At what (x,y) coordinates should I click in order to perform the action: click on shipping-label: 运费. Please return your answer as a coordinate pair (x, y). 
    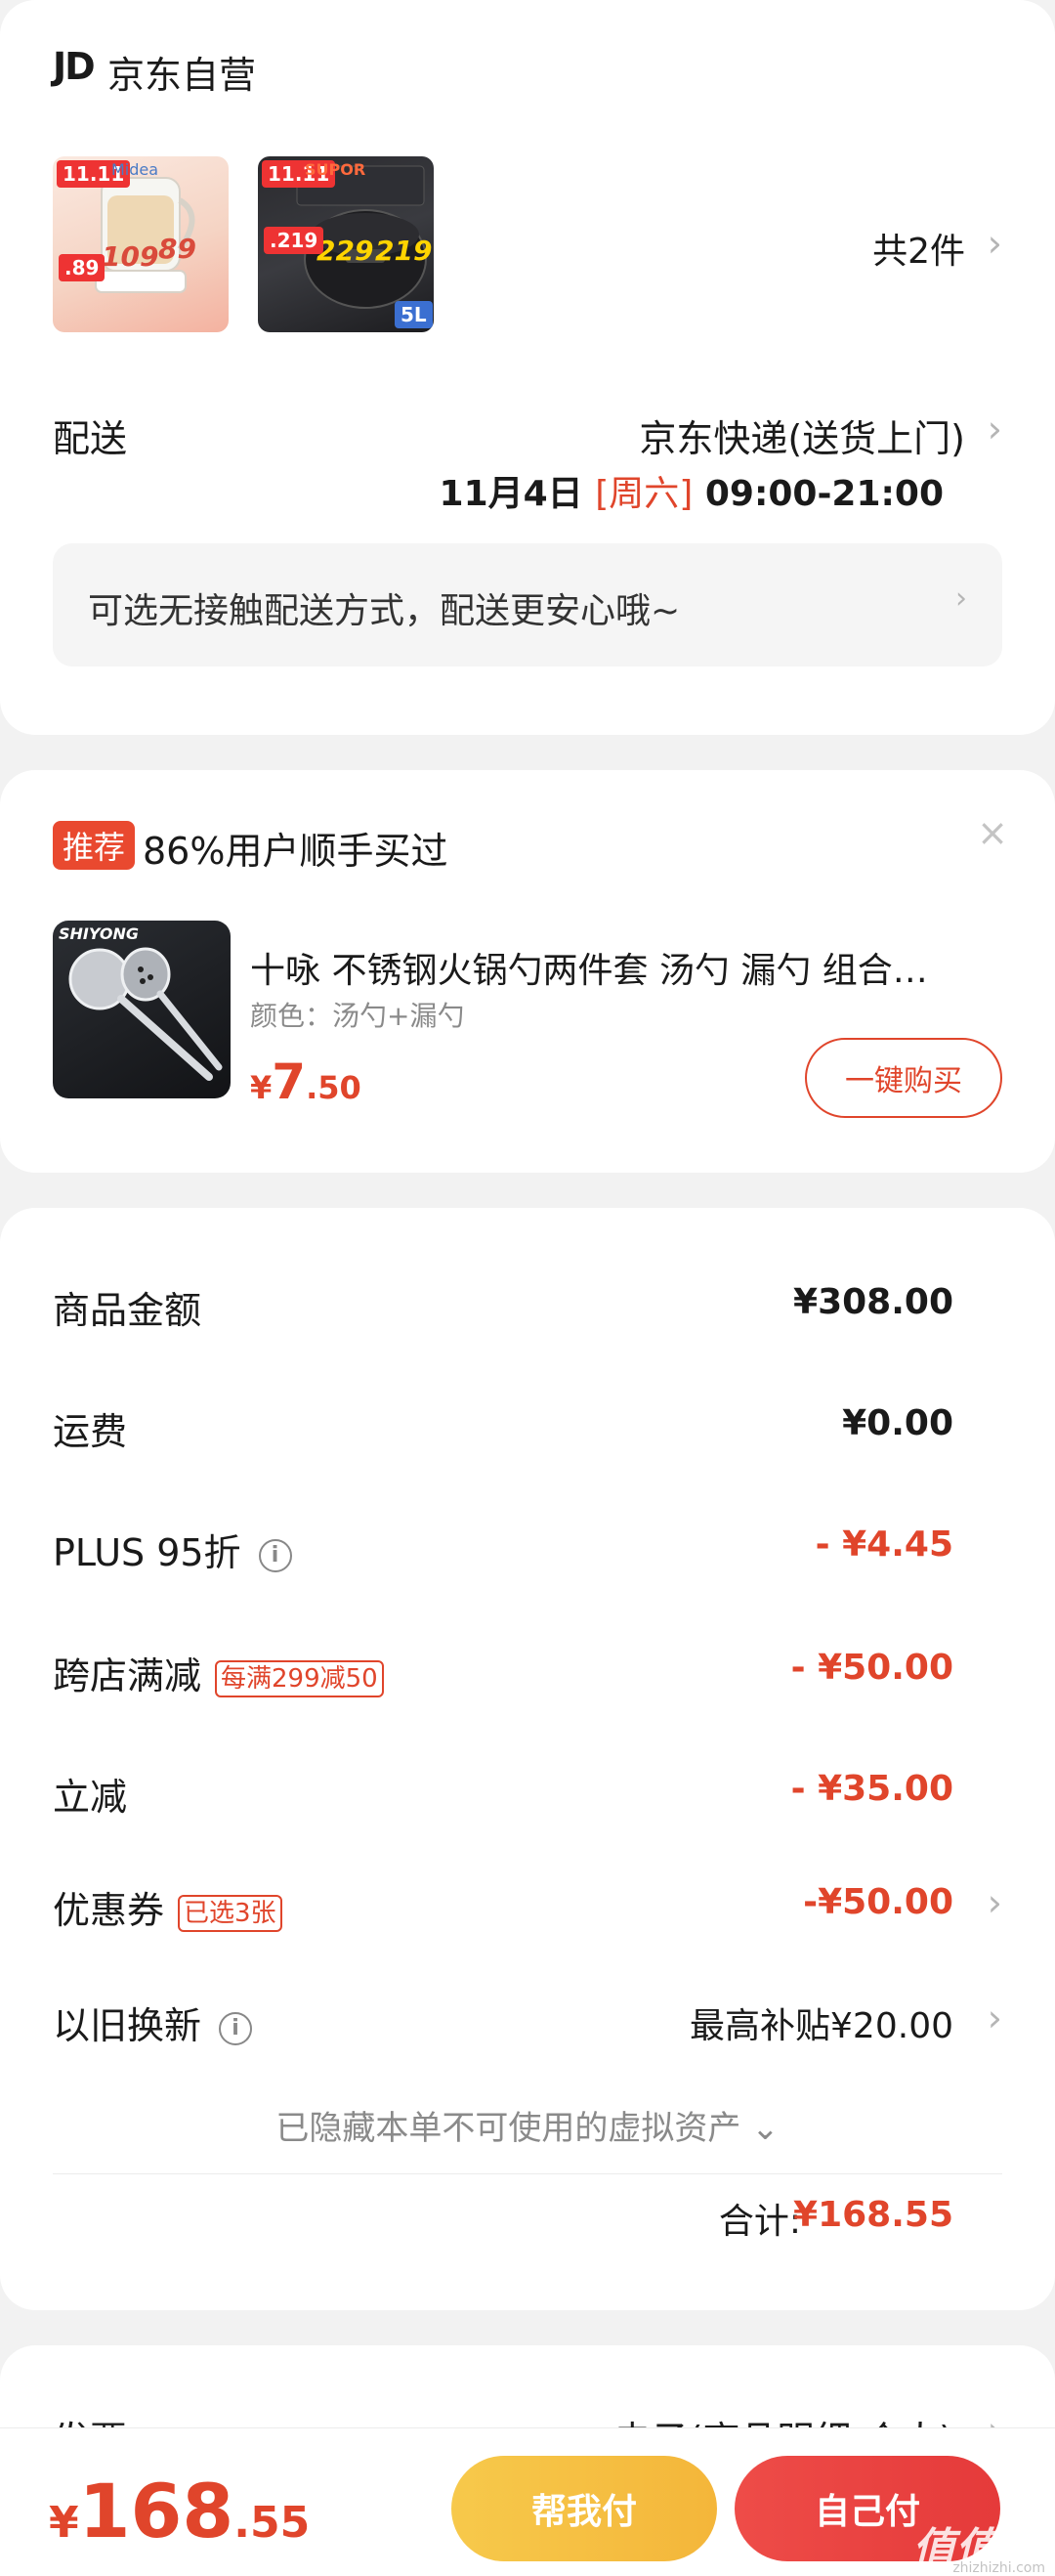
    Looking at the image, I should click on (90, 1432).